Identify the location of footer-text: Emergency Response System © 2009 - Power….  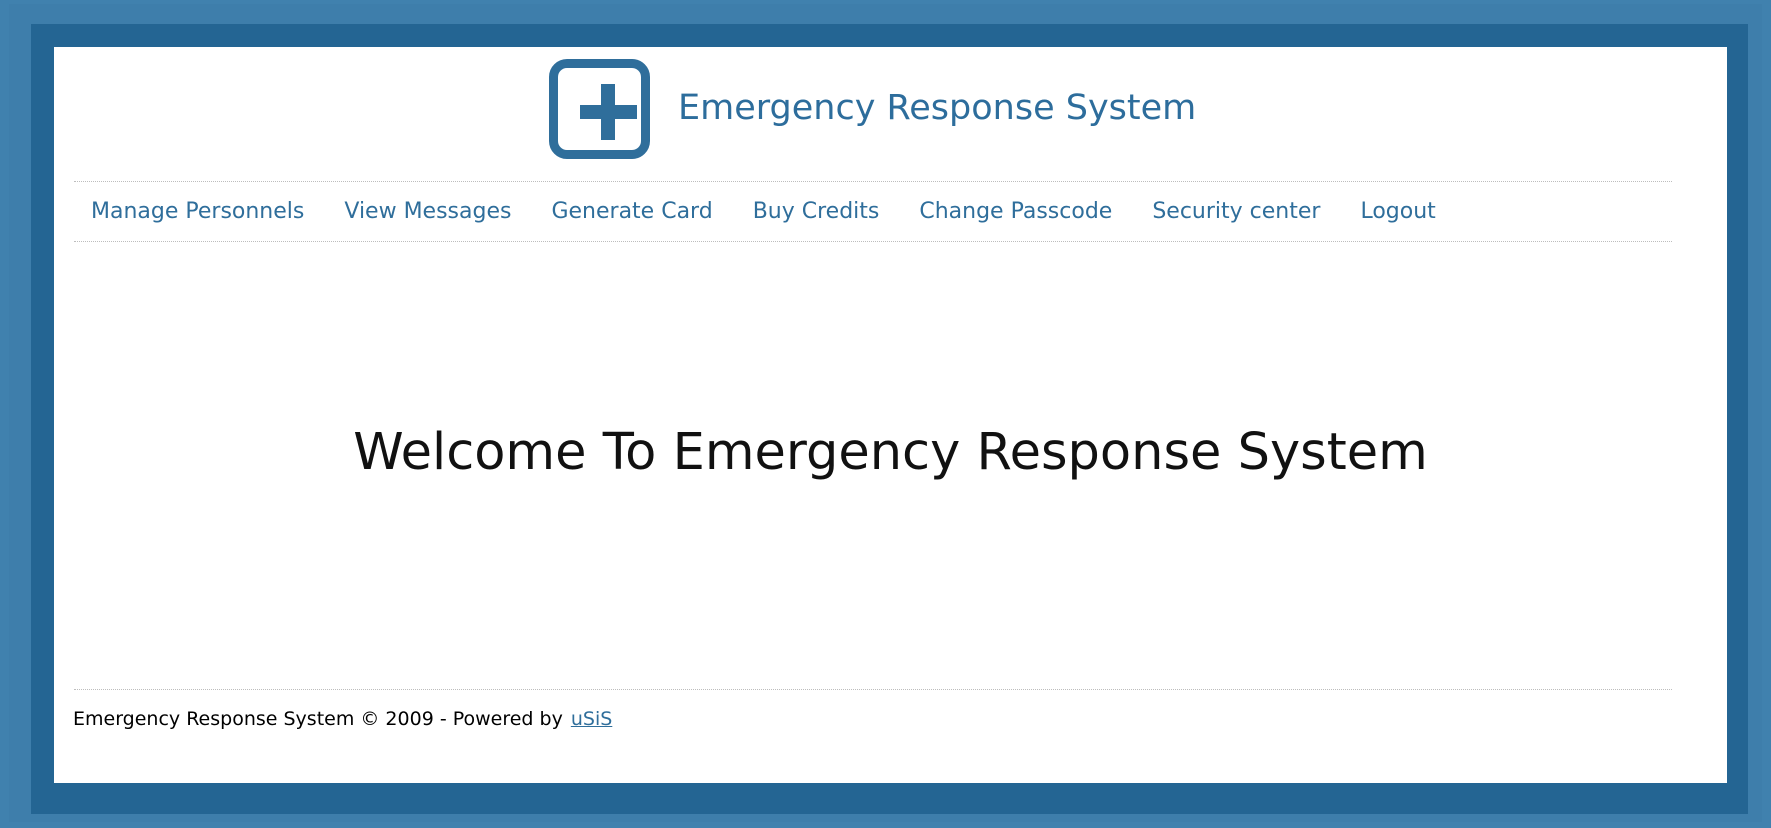
(318, 719).